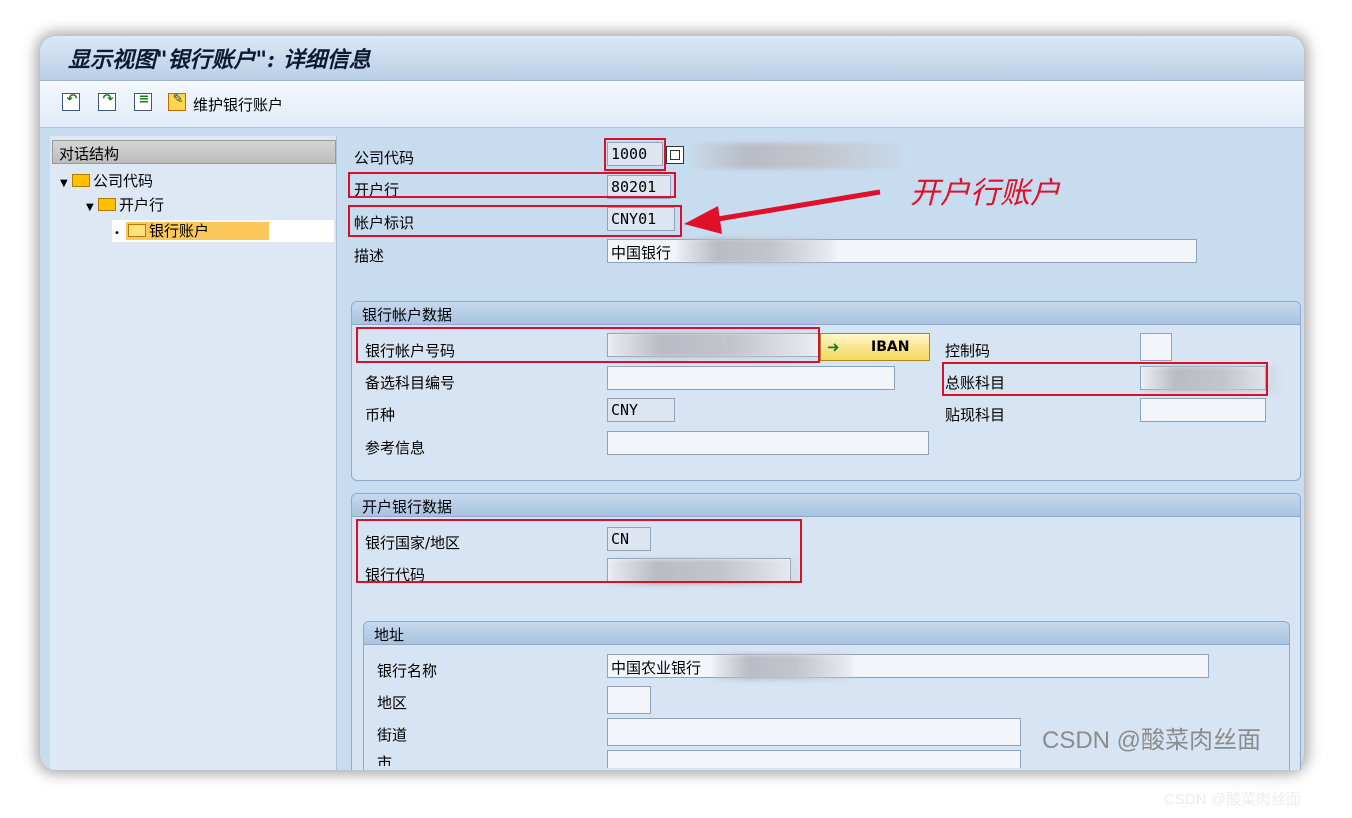 This screenshot has width=1352, height=818. I want to click on house-bank-data-header: 开户银行数据, so click(826, 505).